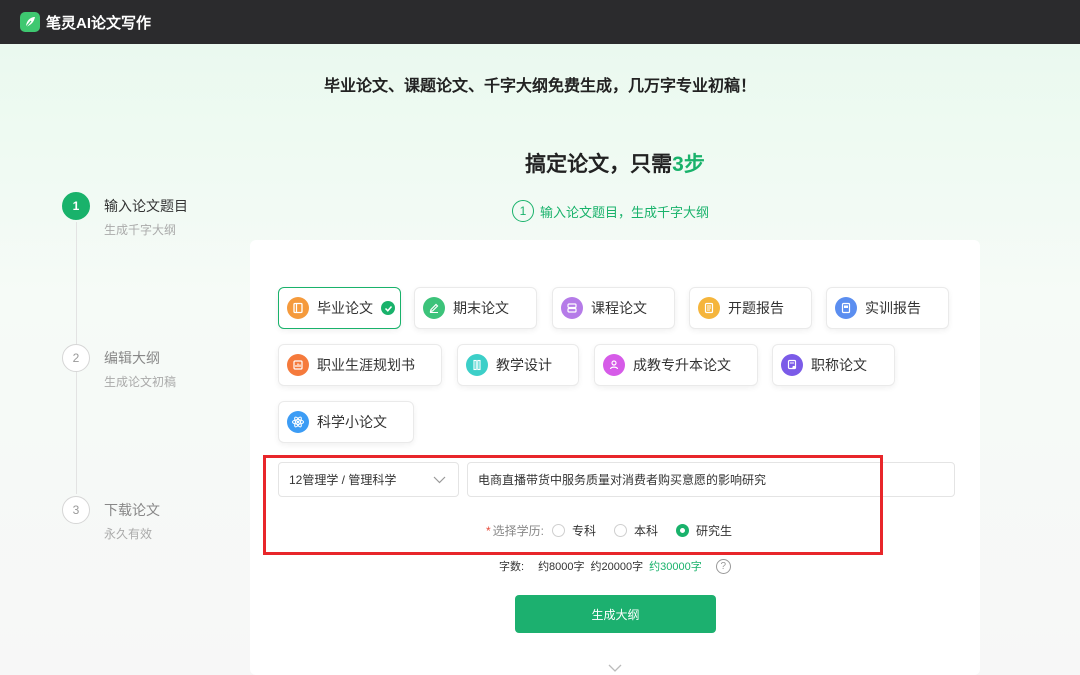  I want to click on step-2-subtitle: 生成论文初稿, so click(140, 382).